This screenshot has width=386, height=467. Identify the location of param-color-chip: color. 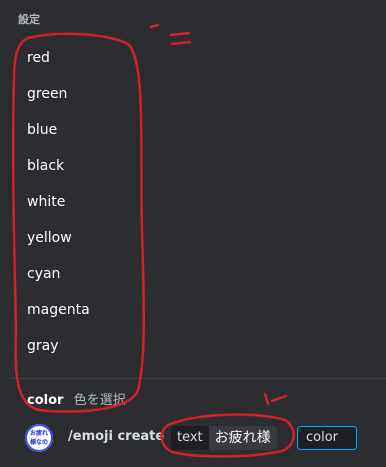
(327, 438).